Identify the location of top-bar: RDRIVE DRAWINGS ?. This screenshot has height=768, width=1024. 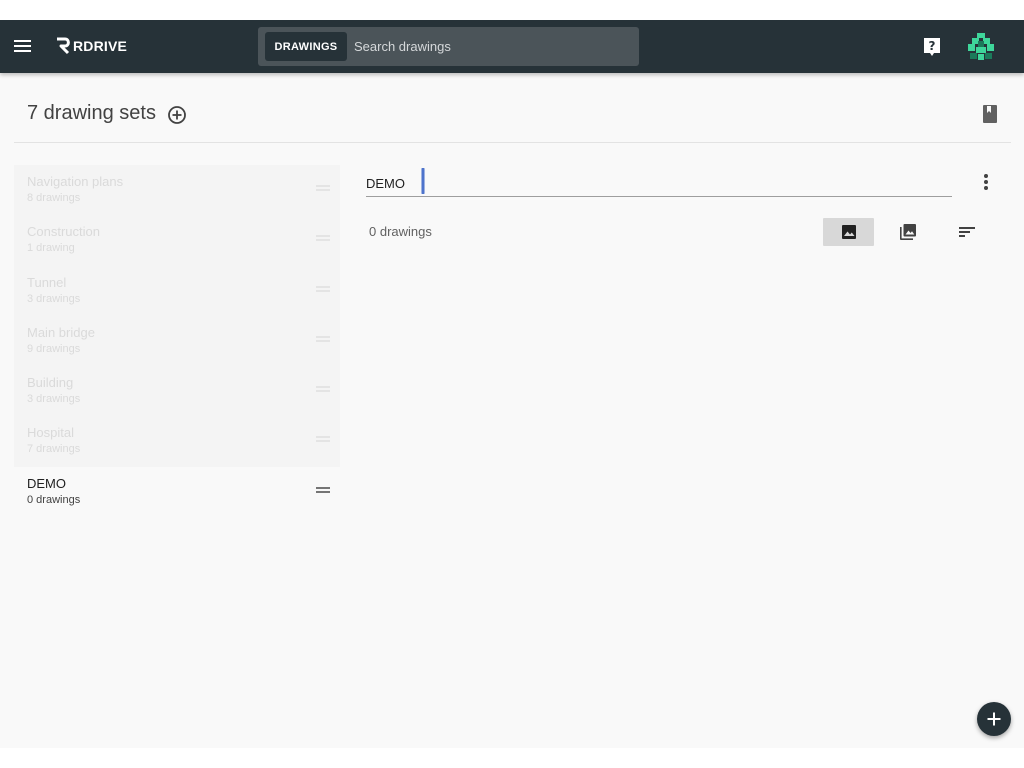
(512, 46).